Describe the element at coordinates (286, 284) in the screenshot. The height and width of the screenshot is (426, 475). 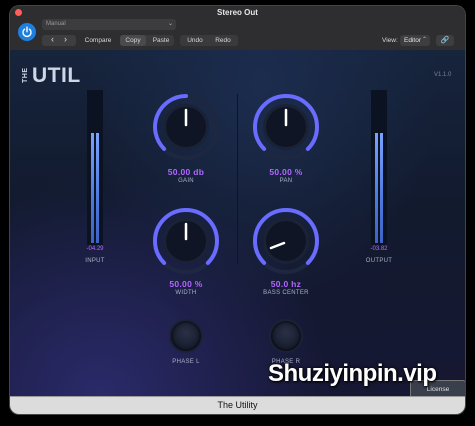
I see `bass-center-value: 50.0 hz` at that location.